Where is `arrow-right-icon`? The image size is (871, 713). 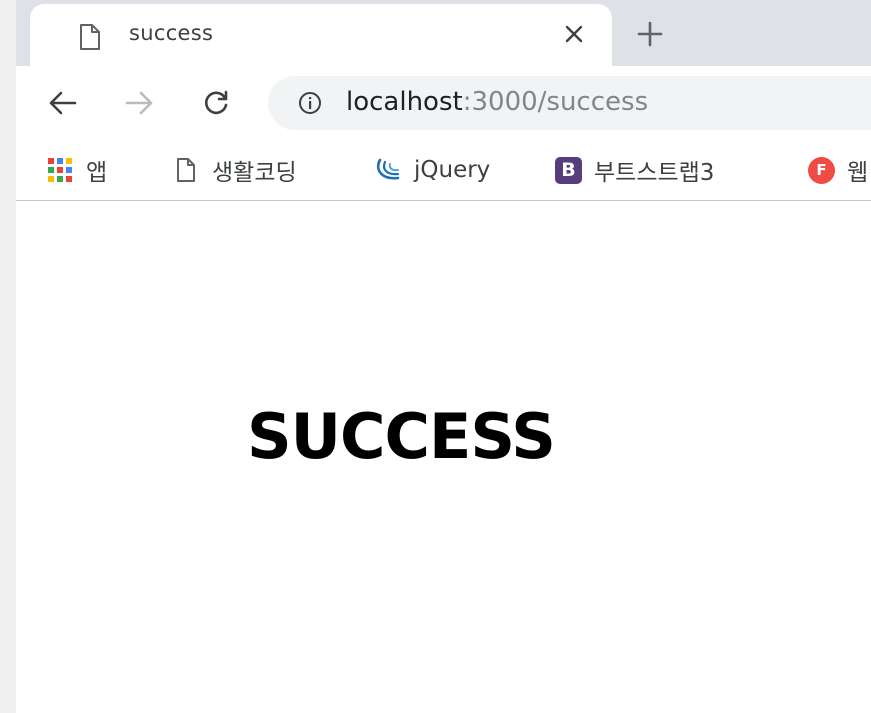 arrow-right-icon is located at coordinates (139, 103).